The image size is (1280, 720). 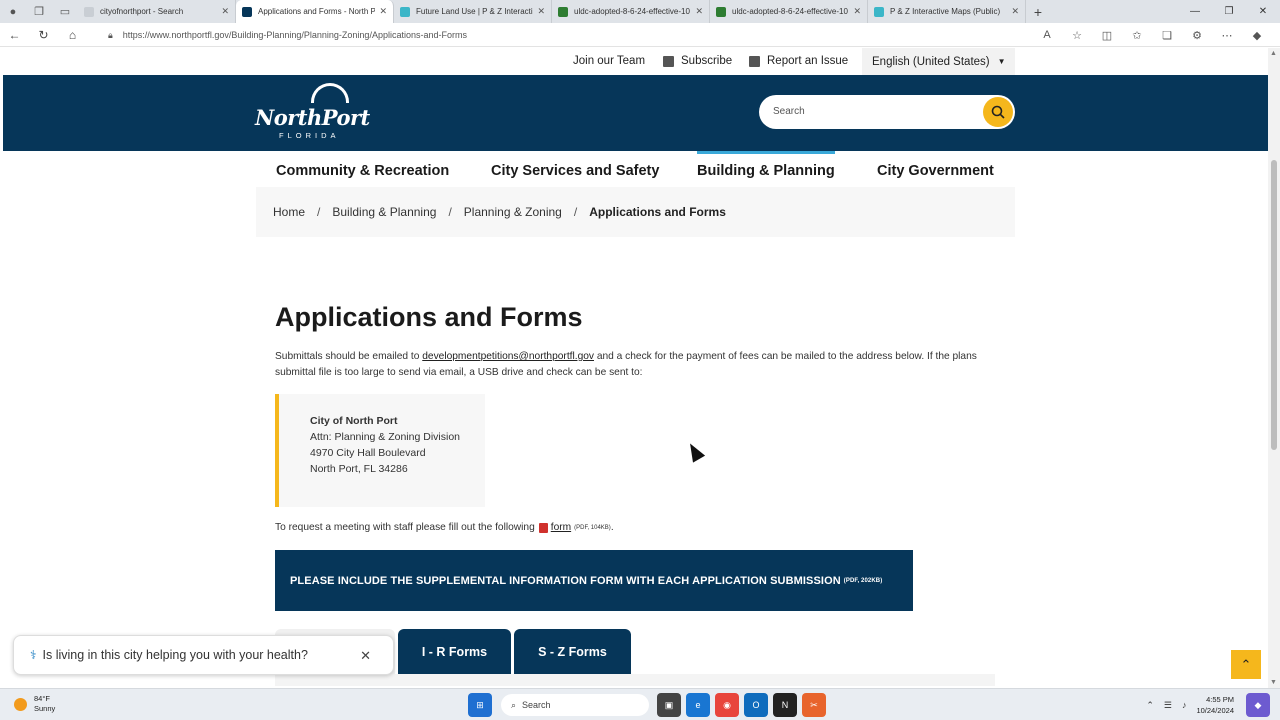 What do you see at coordinates (947, 11) in the screenshot?
I see `browser-tab: P & Z Interactive Maps (Public) ✕` at bounding box center [947, 11].